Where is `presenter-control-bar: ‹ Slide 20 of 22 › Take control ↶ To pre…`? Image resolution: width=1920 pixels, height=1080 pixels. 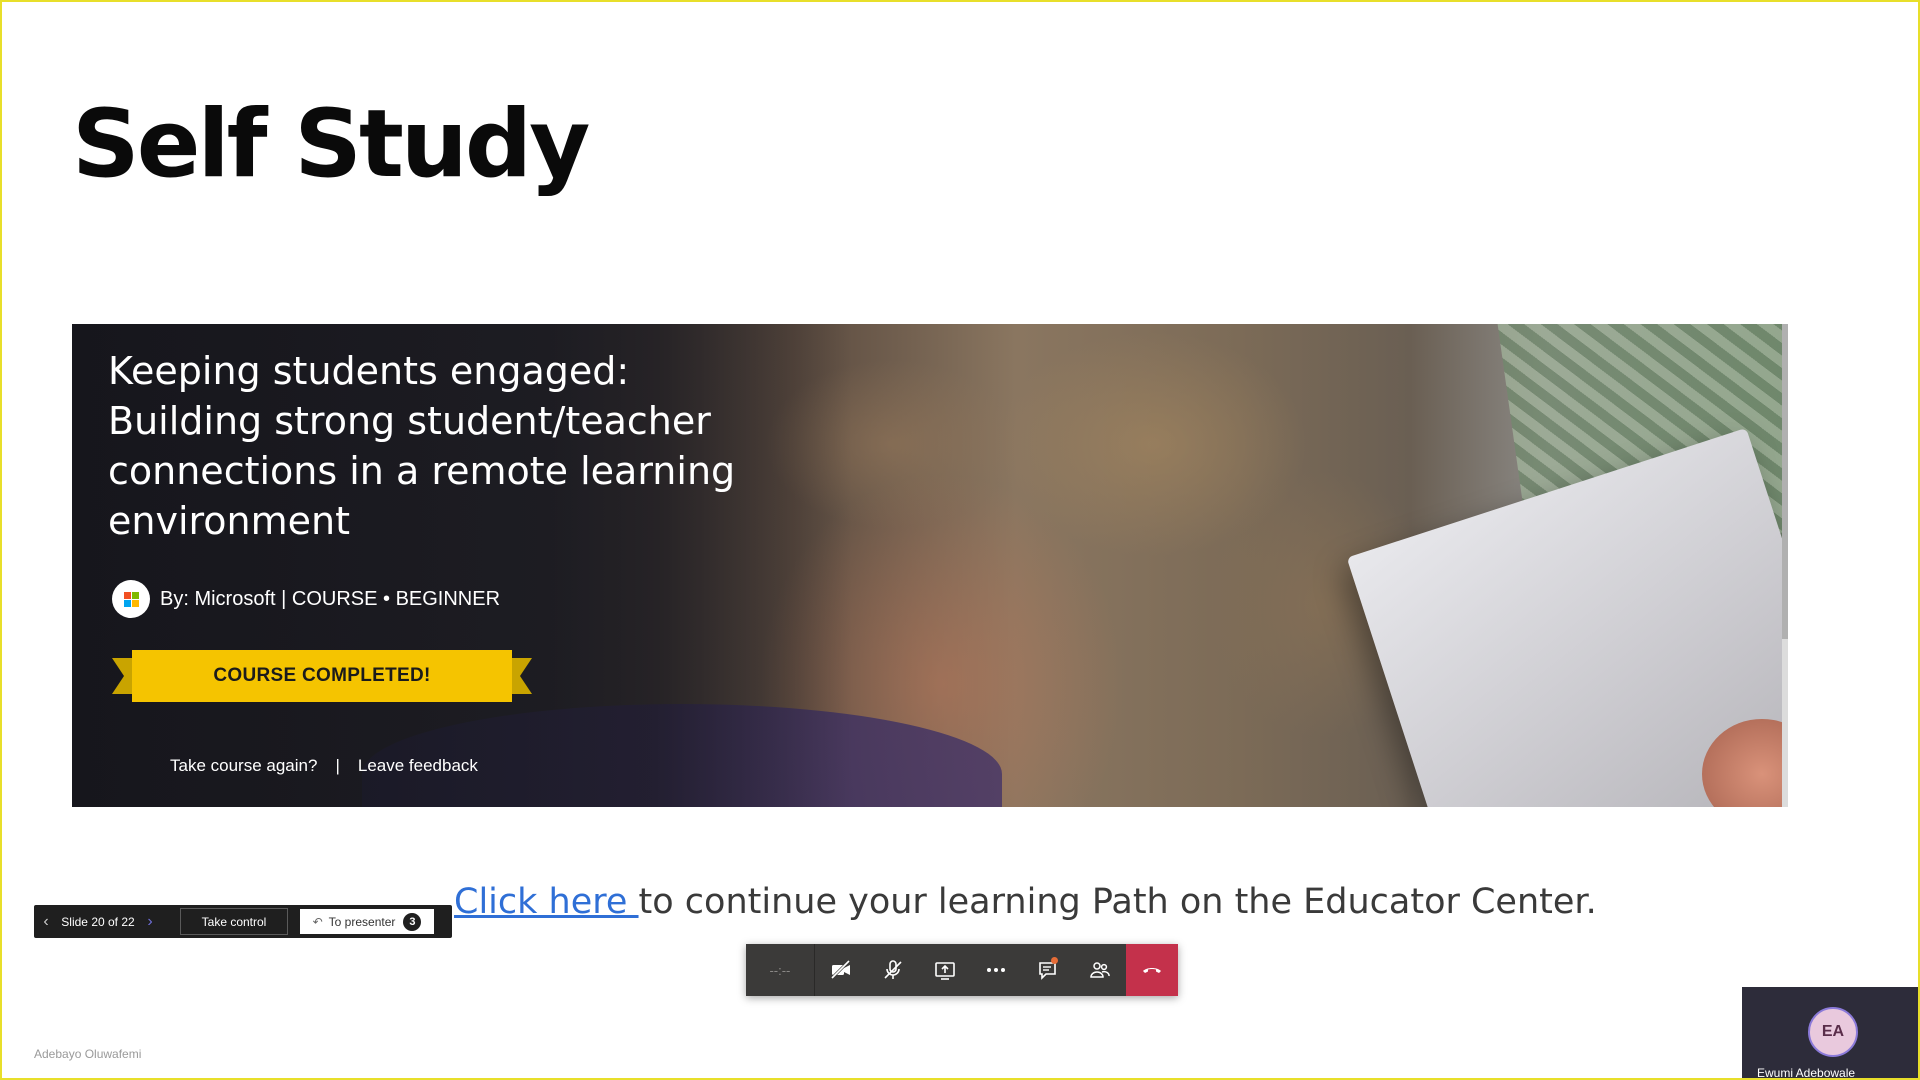
presenter-control-bar: ‹ Slide 20 of 22 › Take control ↶ To pre… is located at coordinates (243, 921).